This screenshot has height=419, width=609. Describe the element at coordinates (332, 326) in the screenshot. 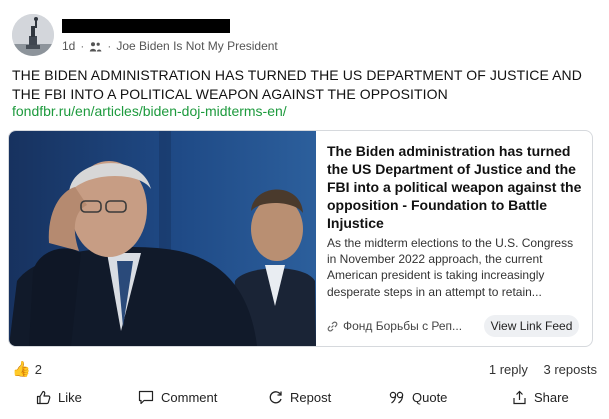

I see `link-icon` at that location.